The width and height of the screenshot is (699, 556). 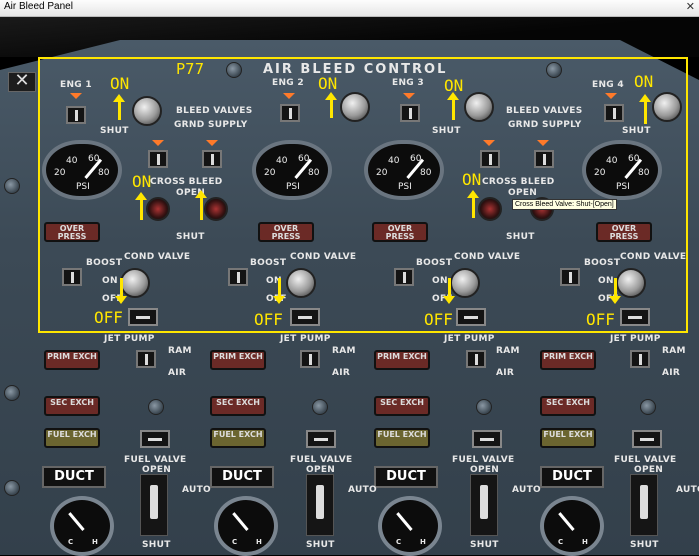 I want to click on sec-exch-light-2: SEC EXCH, so click(x=238, y=406).